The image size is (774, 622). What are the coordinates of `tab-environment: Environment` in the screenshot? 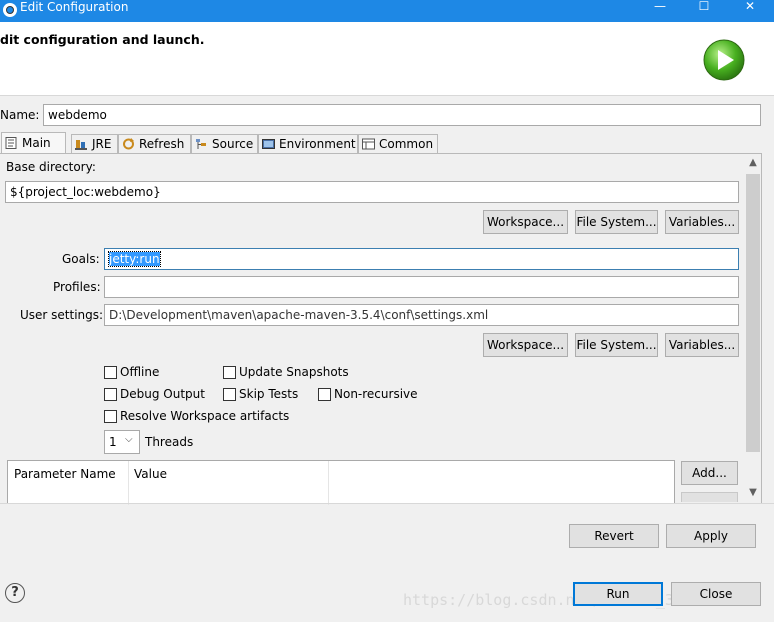 It's located at (308, 143).